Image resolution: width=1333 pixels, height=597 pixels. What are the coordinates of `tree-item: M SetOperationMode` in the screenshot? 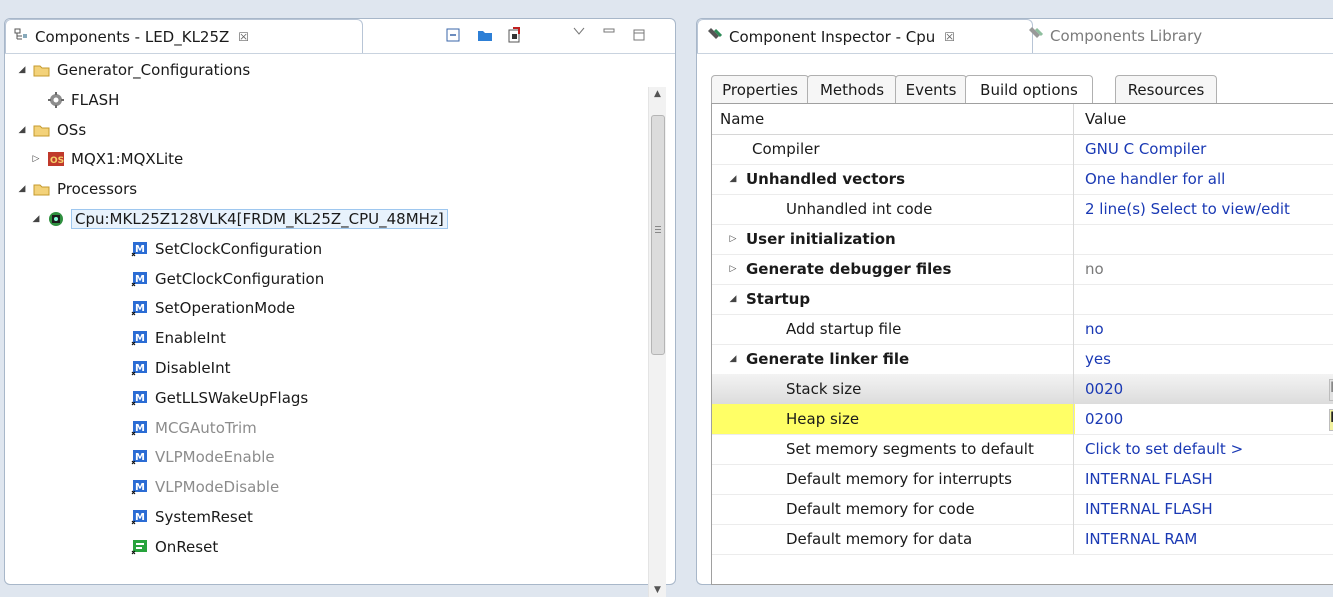 It's located at (213, 308).